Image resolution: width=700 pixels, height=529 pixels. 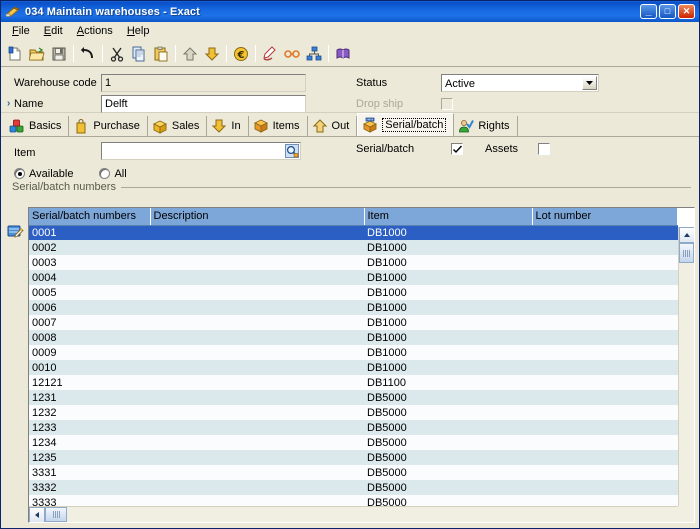 I want to click on col-header-lot: Lot number, so click(x=605, y=217).